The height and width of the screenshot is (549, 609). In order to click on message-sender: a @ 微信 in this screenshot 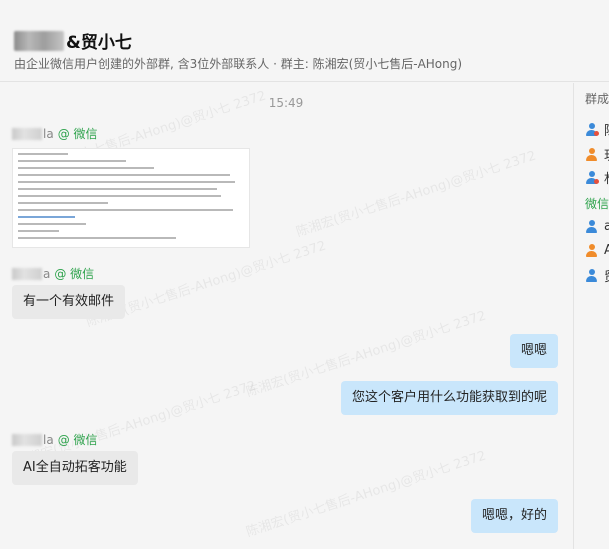, I will do `click(53, 273)`.